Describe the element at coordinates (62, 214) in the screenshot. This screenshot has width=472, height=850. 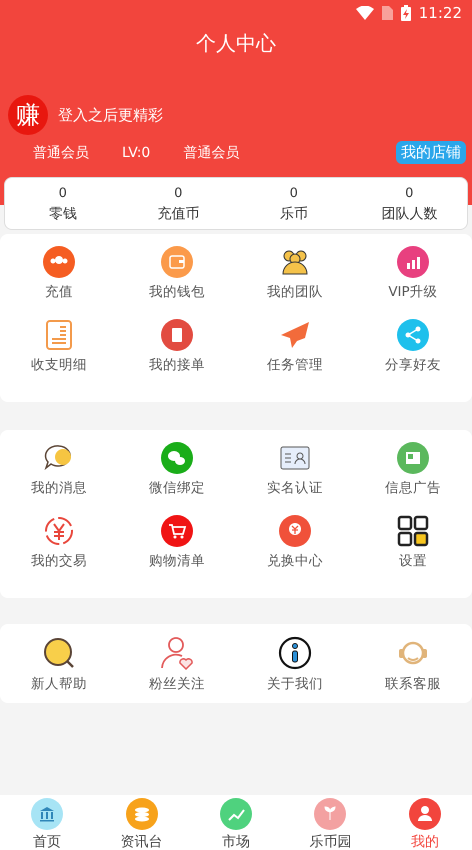
I see `stat-label: 零钱` at that location.